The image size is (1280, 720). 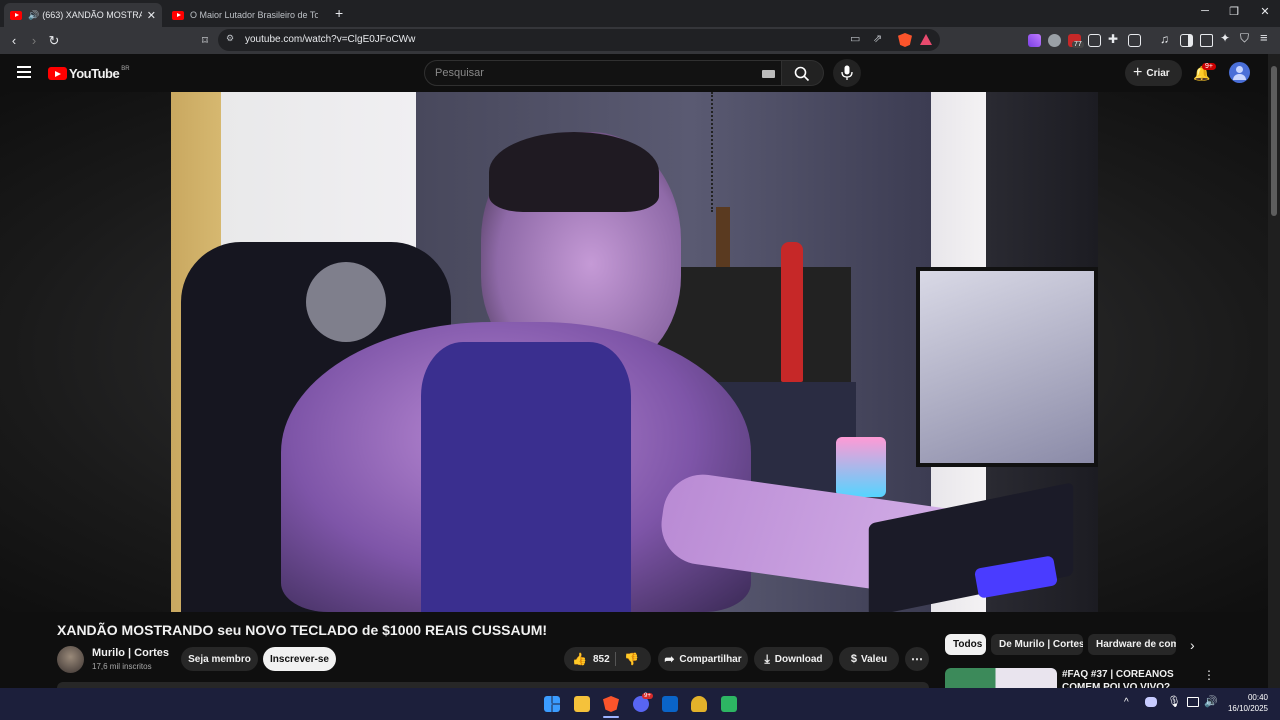 What do you see at coordinates (1274, 371) in the screenshot?
I see `page-scrollbar` at bounding box center [1274, 371].